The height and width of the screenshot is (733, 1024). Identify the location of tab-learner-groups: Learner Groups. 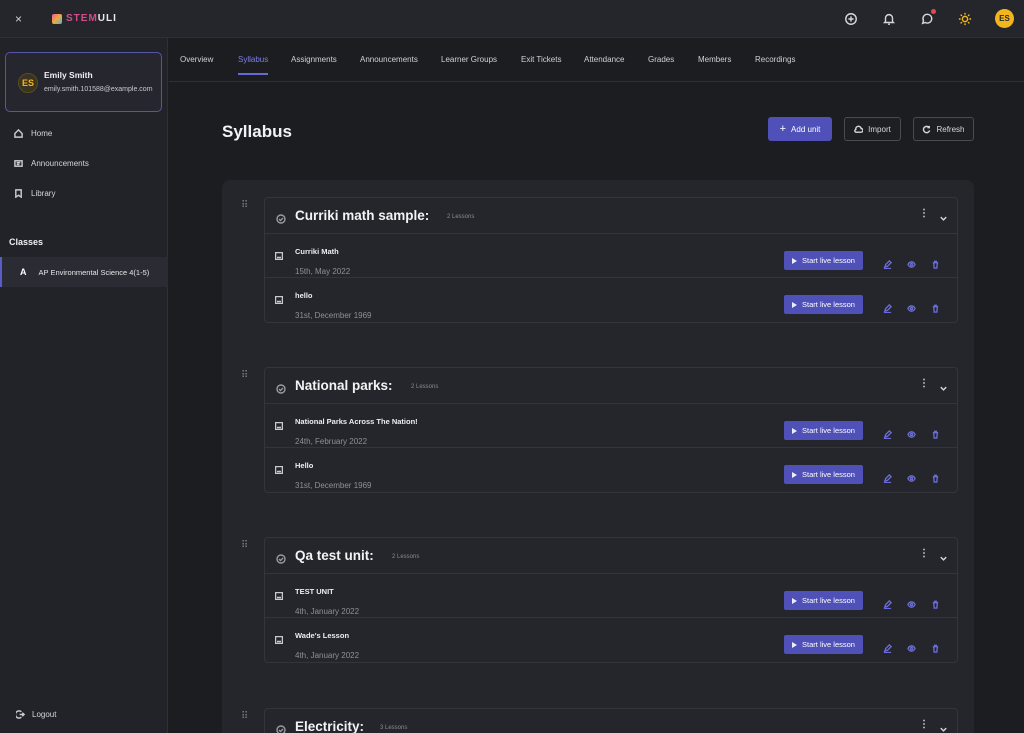
(469, 59).